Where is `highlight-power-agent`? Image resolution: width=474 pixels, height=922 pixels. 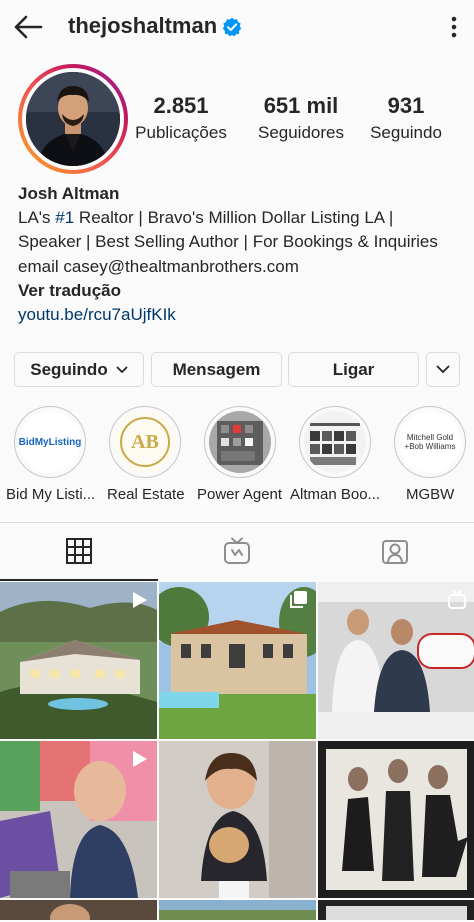
highlight-power-agent is located at coordinates (240, 442).